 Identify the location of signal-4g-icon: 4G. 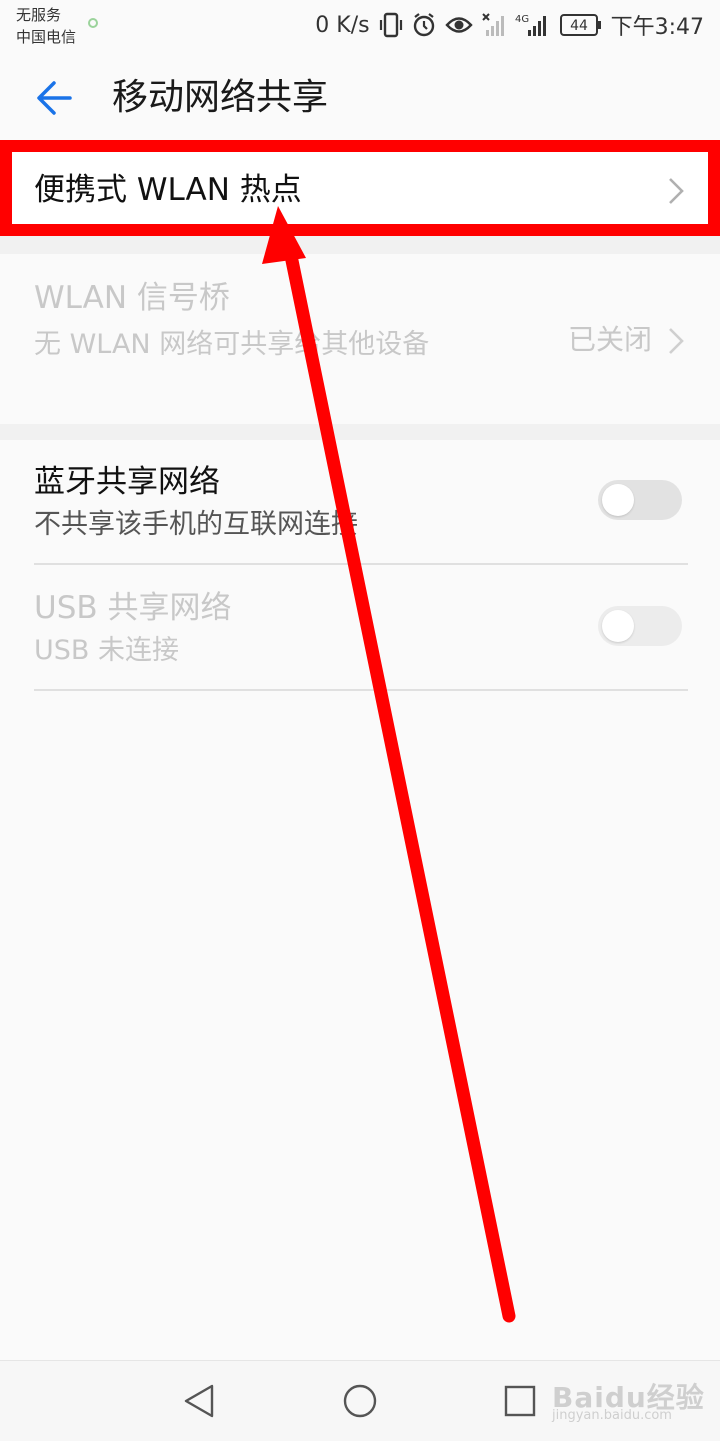
(530, 25).